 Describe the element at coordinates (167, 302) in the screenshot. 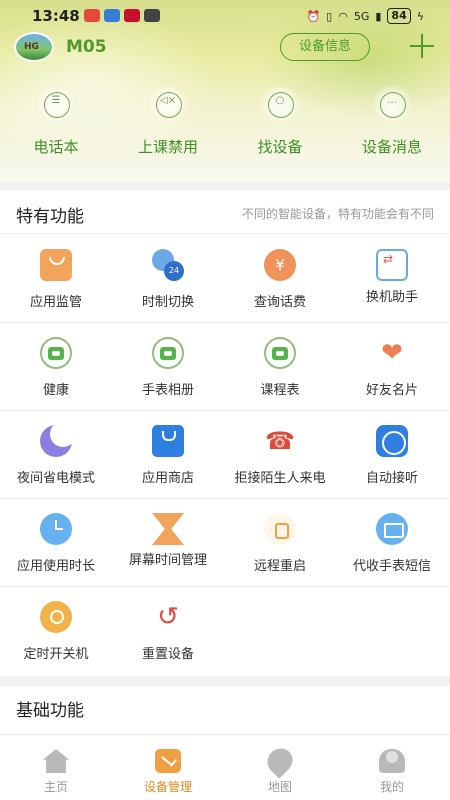

I see `grid-item-label: 时制切换` at that location.